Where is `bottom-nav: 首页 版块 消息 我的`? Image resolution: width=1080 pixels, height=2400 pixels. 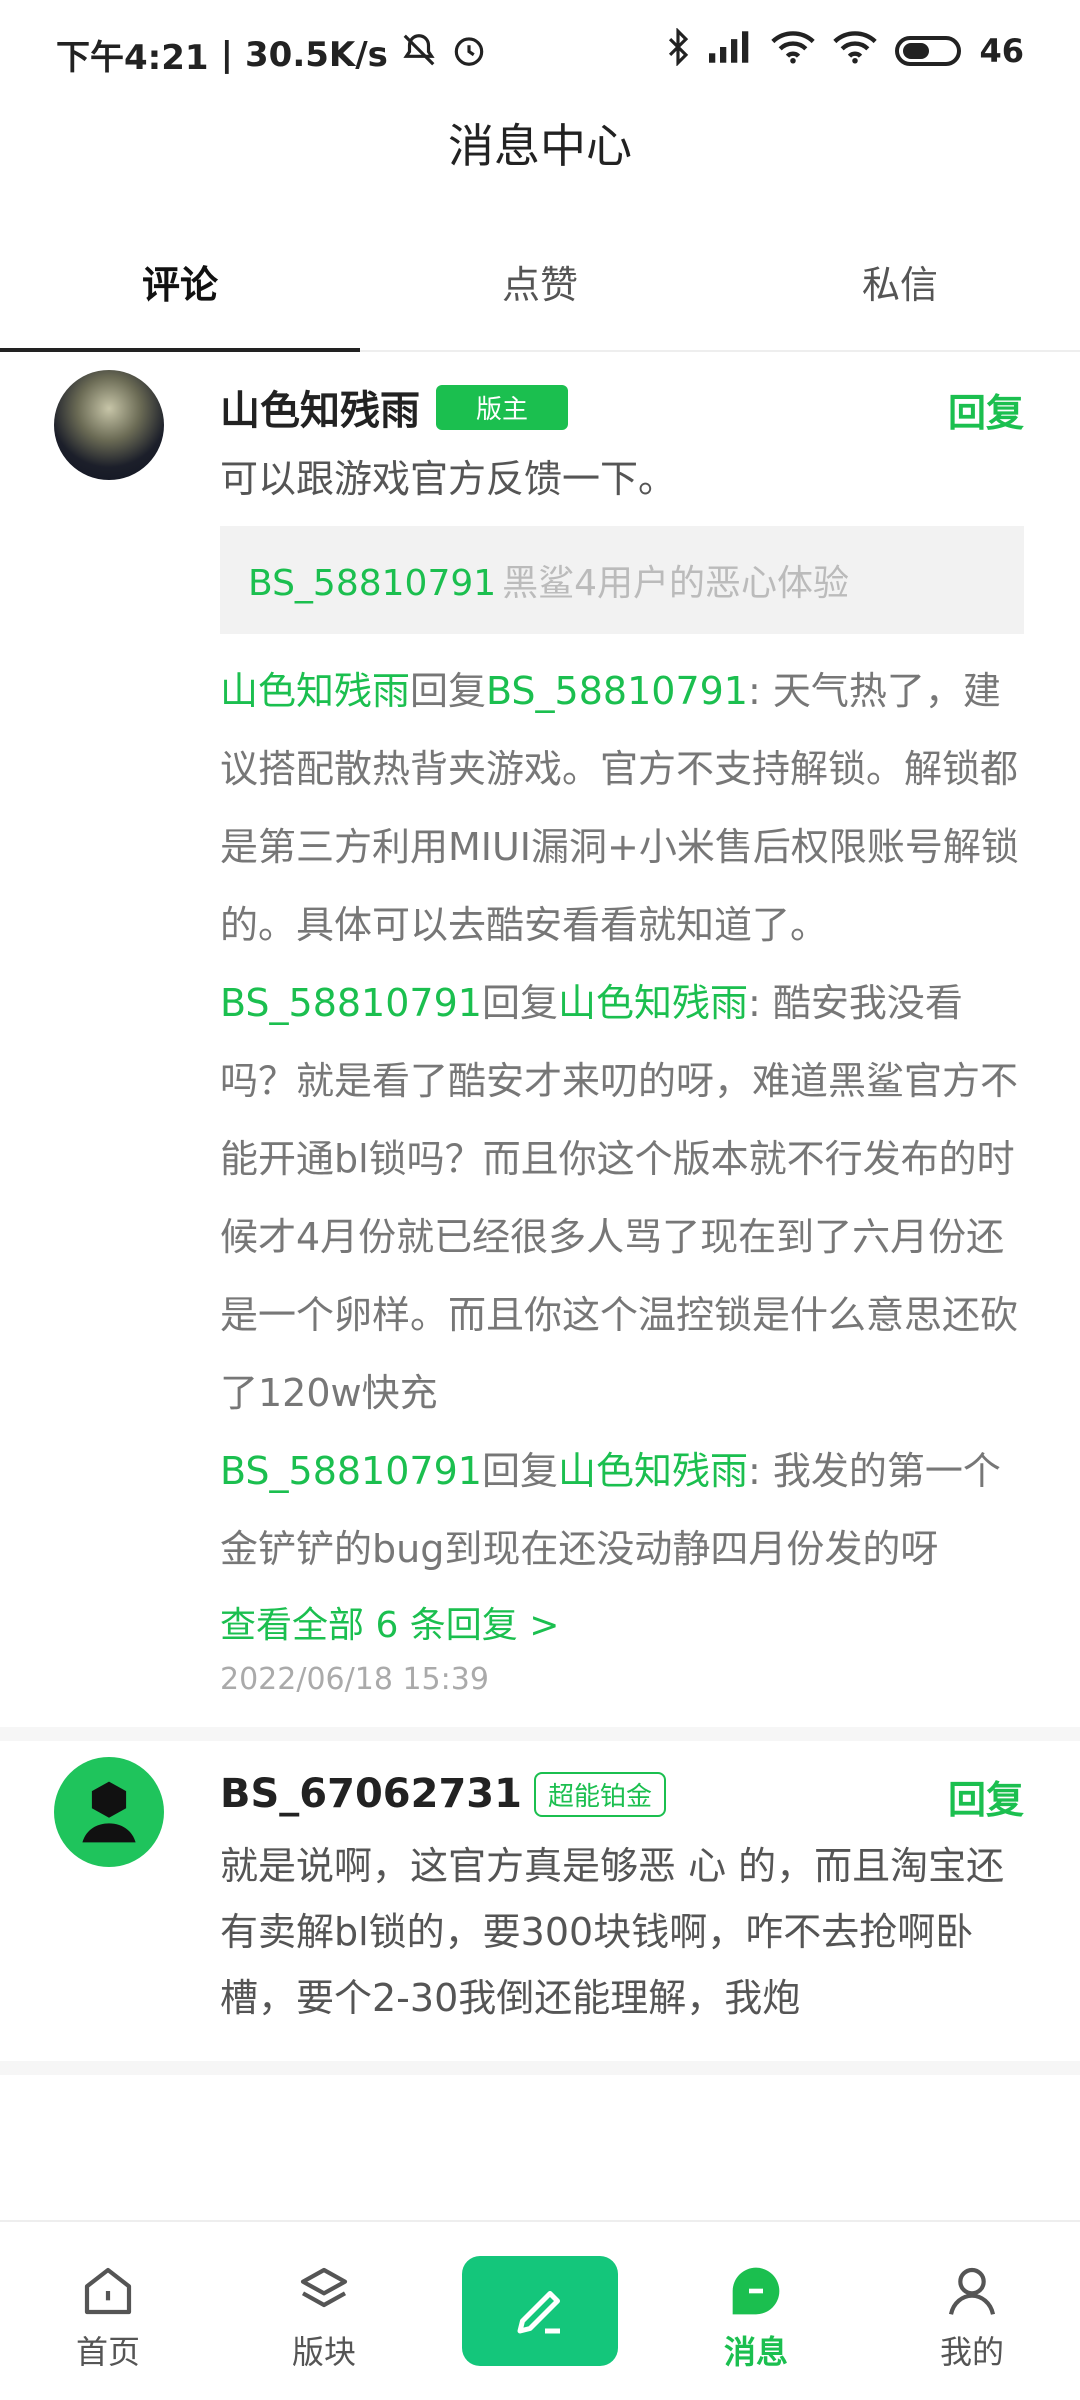
bottom-nav: 首页 版块 消息 我的 is located at coordinates (540, 2310).